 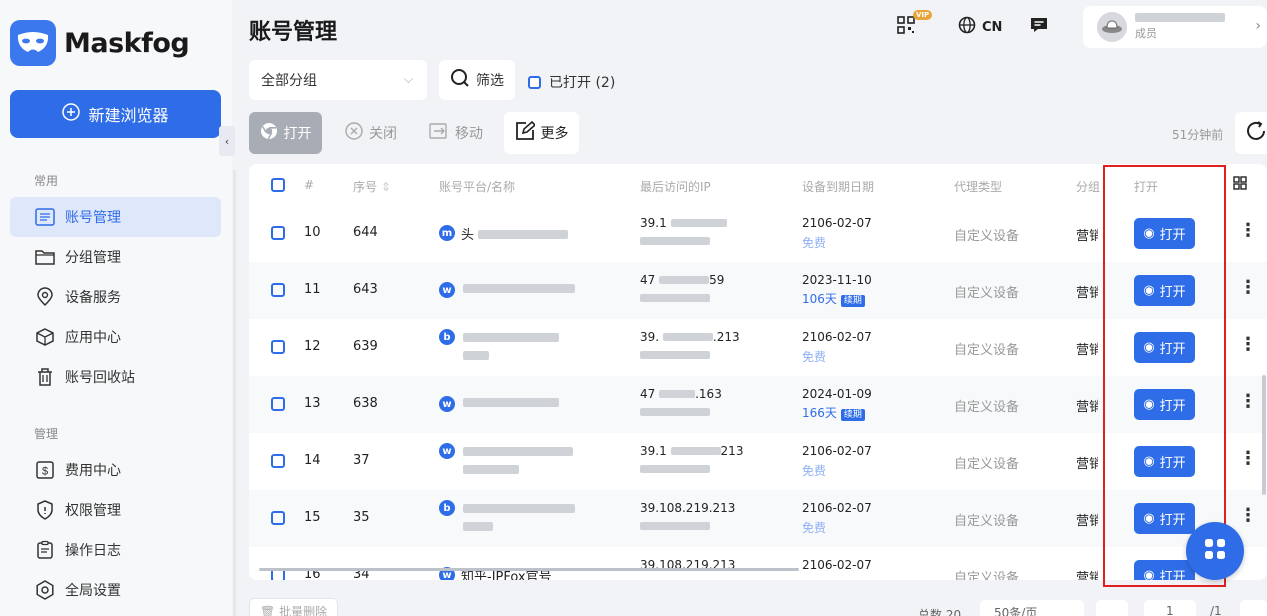 I want to click on shield-icon, so click(x=45, y=510).